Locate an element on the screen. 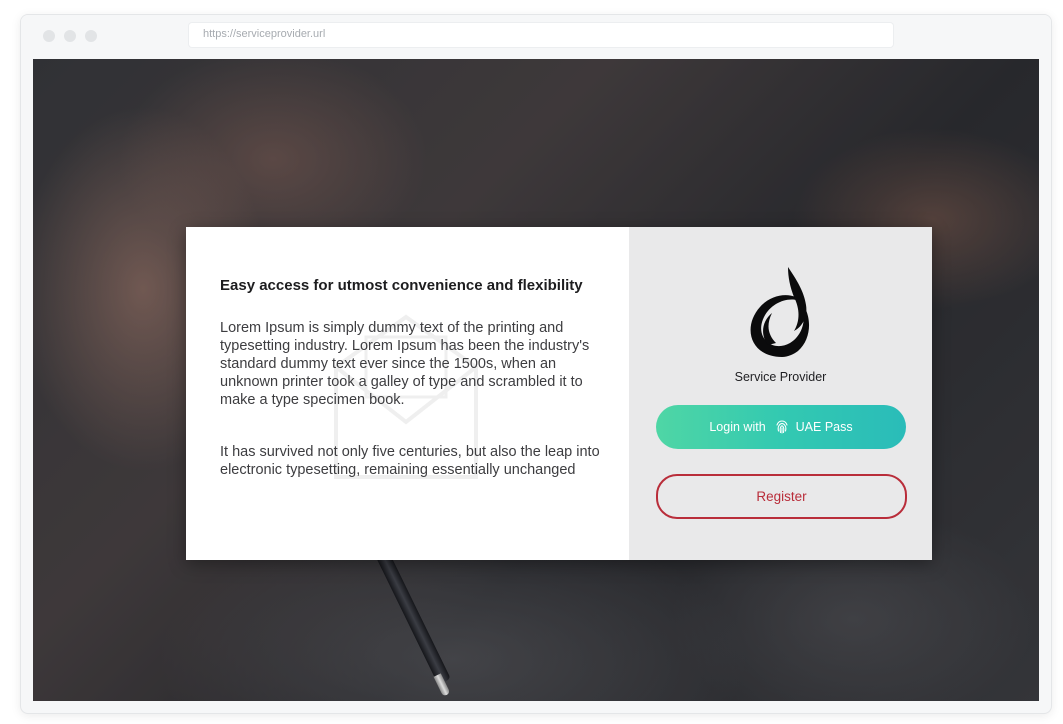 The image size is (1063, 724). login-prefix-label: Login with is located at coordinates (737, 427).